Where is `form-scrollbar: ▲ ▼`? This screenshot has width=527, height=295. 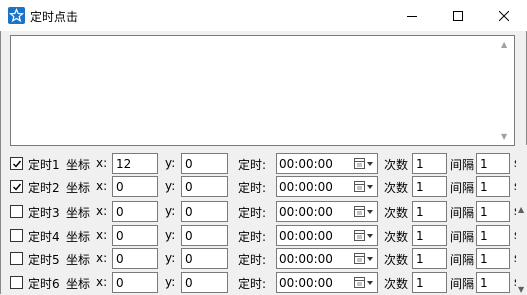
form-scrollbar: ▲ ▼ is located at coordinates (521, 219).